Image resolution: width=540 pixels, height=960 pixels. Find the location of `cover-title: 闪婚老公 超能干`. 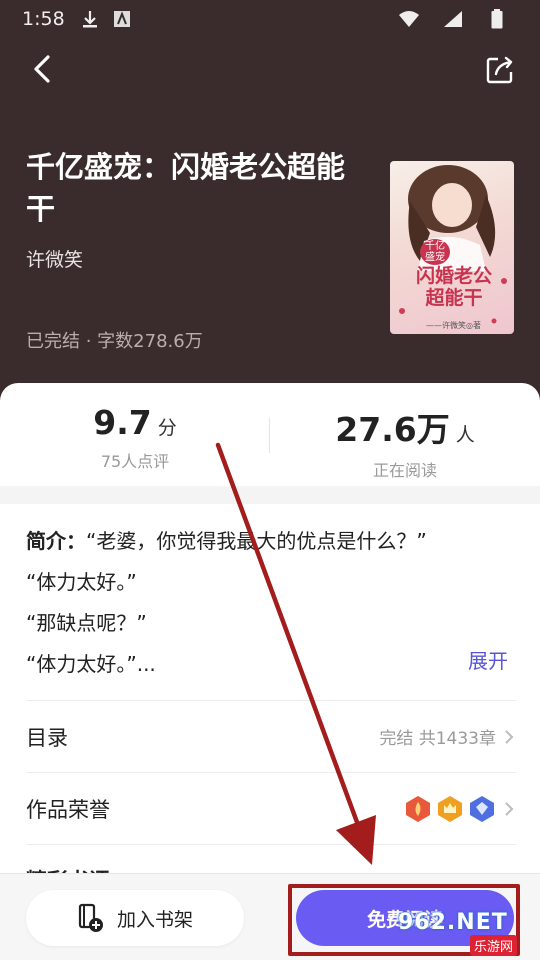

cover-title: 闪婚老公 超能干 is located at coordinates (453, 287).